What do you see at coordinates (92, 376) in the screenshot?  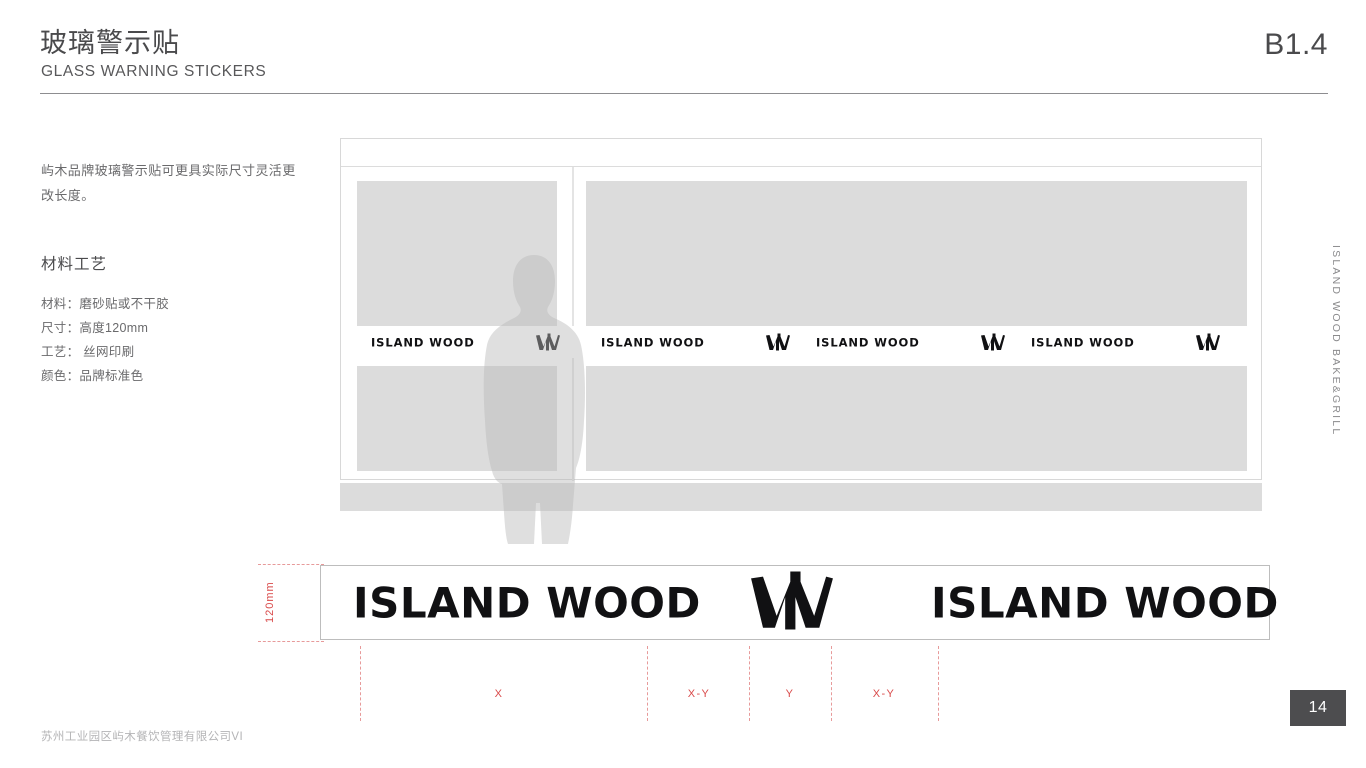 I see `spec-row: 颜色：品牌标准色` at bounding box center [92, 376].